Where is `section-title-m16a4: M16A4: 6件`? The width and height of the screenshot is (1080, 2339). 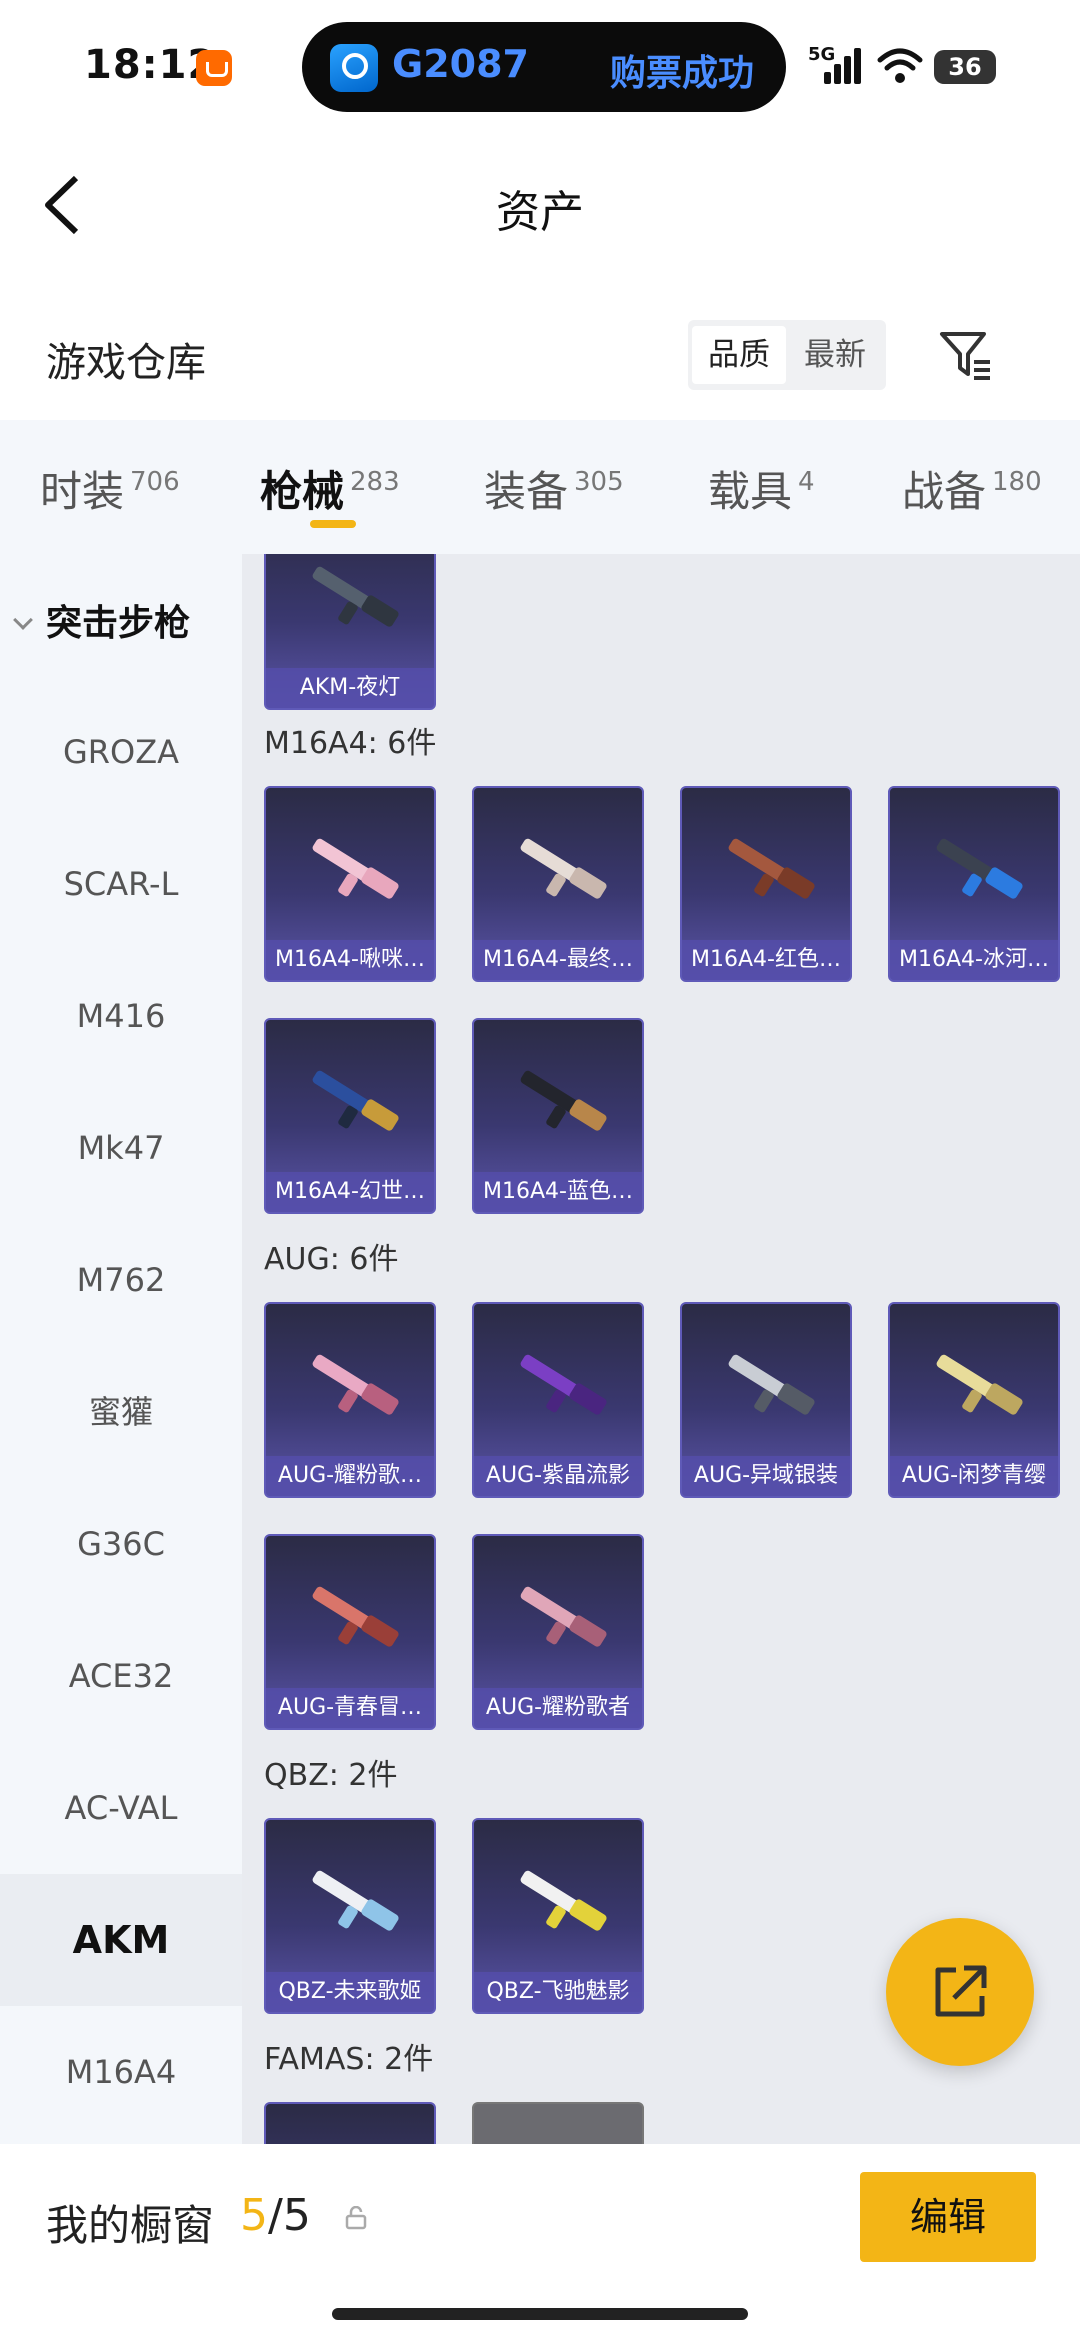 section-title-m16a4: M16A4: 6件 is located at coordinates (350, 743).